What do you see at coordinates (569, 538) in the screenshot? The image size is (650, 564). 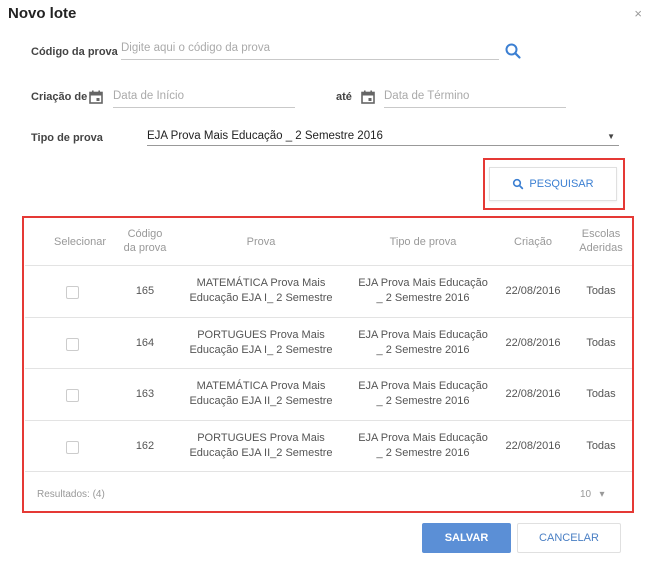 I see `cancel-button: CANCELAR` at bounding box center [569, 538].